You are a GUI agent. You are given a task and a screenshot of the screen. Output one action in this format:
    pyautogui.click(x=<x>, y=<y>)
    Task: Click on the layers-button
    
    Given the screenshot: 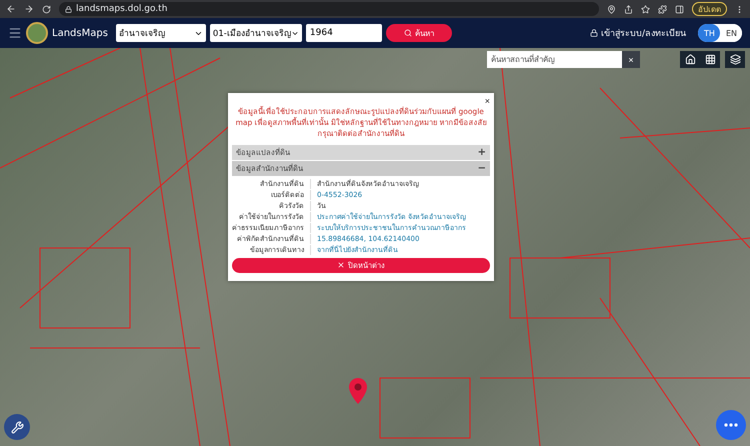 What is the action you would take?
    pyautogui.click(x=735, y=59)
    